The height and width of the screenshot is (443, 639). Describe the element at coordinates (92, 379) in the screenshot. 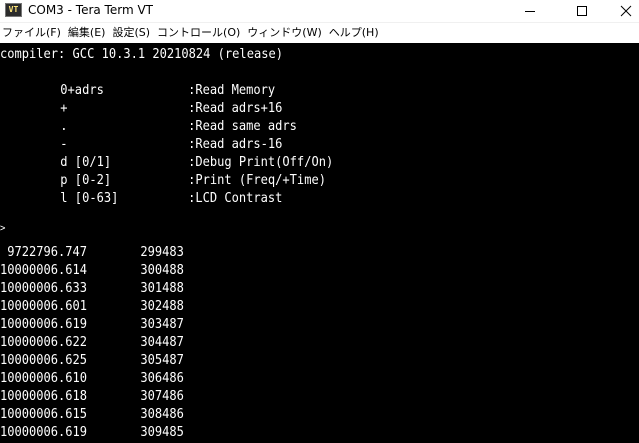

I see `data-row: 10000006.610 306486` at that location.